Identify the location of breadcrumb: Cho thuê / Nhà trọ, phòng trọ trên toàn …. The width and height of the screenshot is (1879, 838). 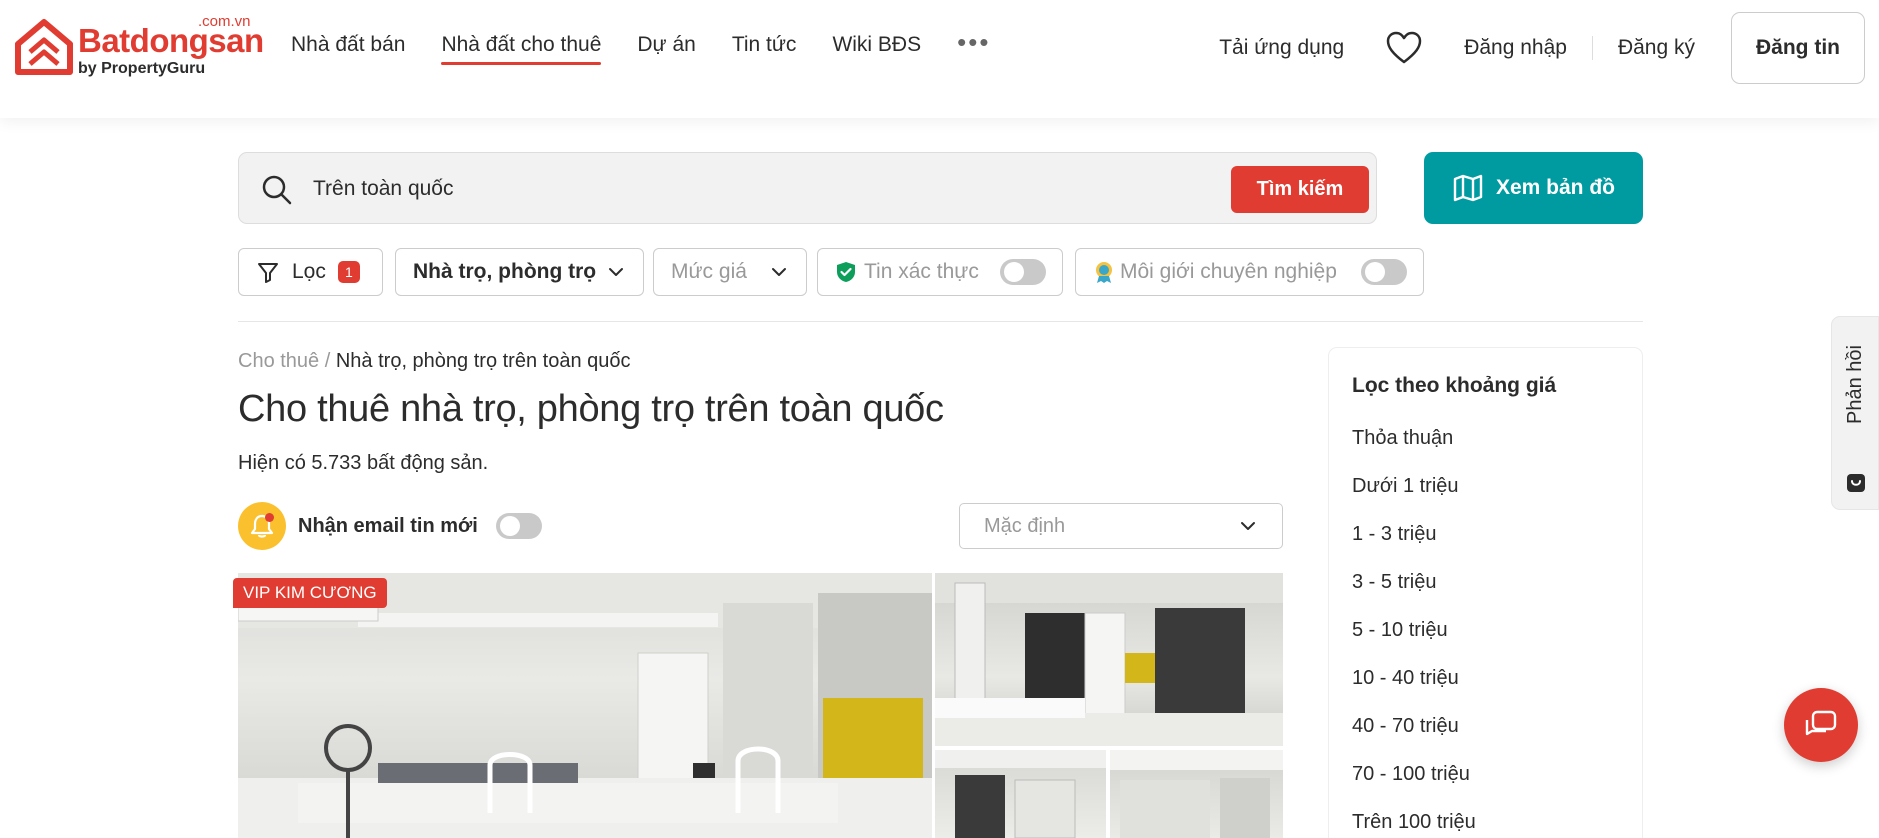
(434, 361).